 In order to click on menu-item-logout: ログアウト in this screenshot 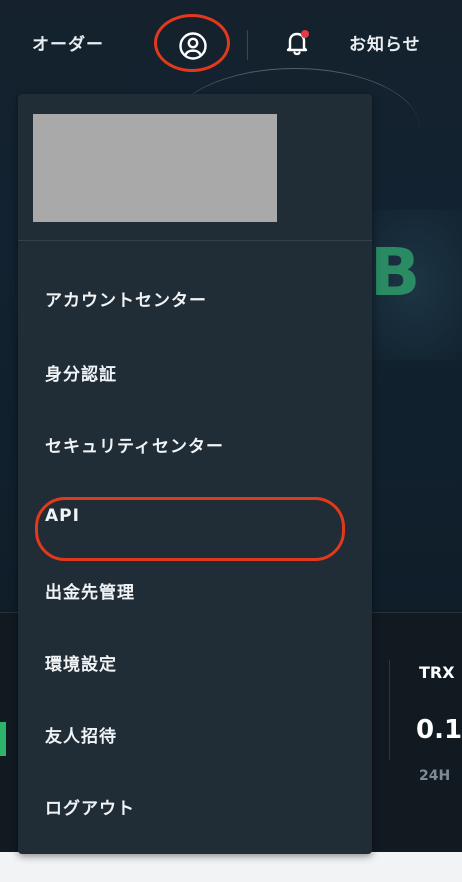, I will do `click(90, 806)`.